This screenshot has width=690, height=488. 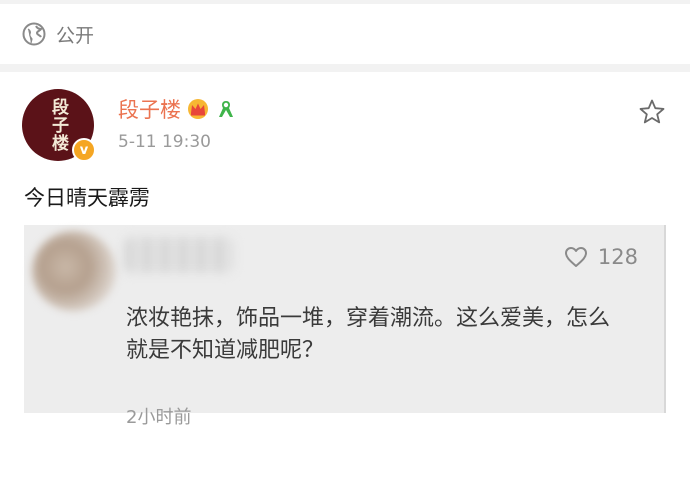 I want to click on star-icon, so click(x=652, y=112).